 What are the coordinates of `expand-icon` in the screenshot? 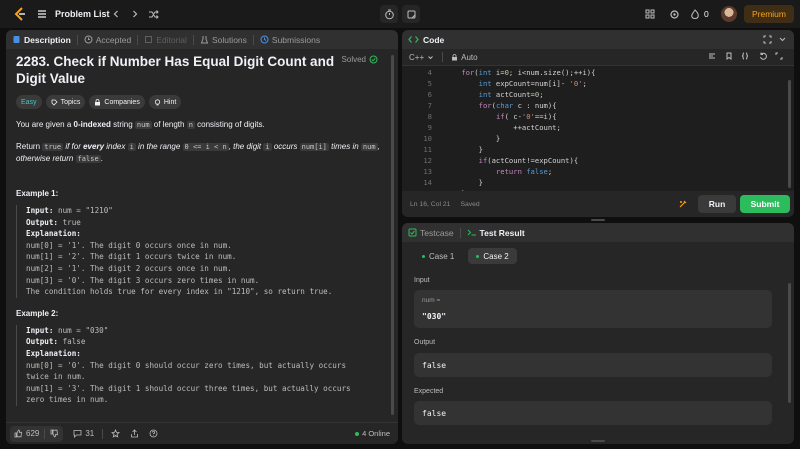 It's located at (779, 56).